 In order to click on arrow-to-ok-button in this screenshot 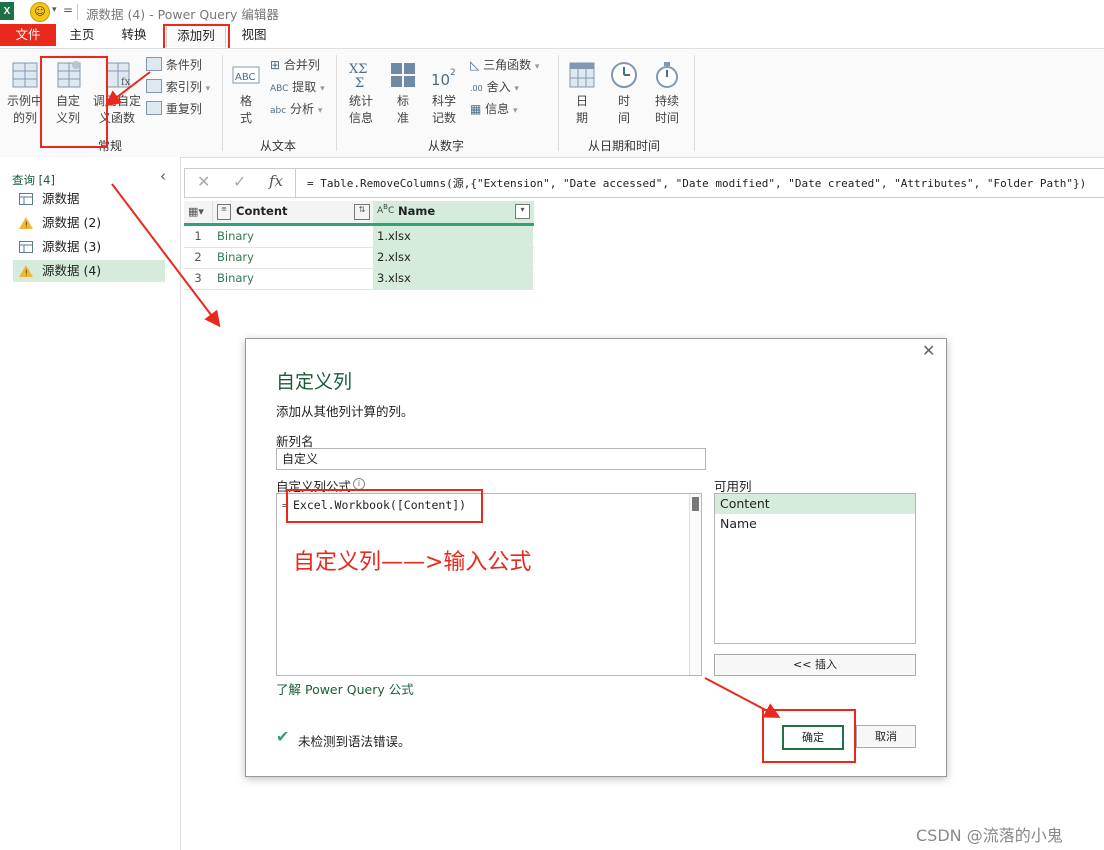, I will do `click(742, 697)`.